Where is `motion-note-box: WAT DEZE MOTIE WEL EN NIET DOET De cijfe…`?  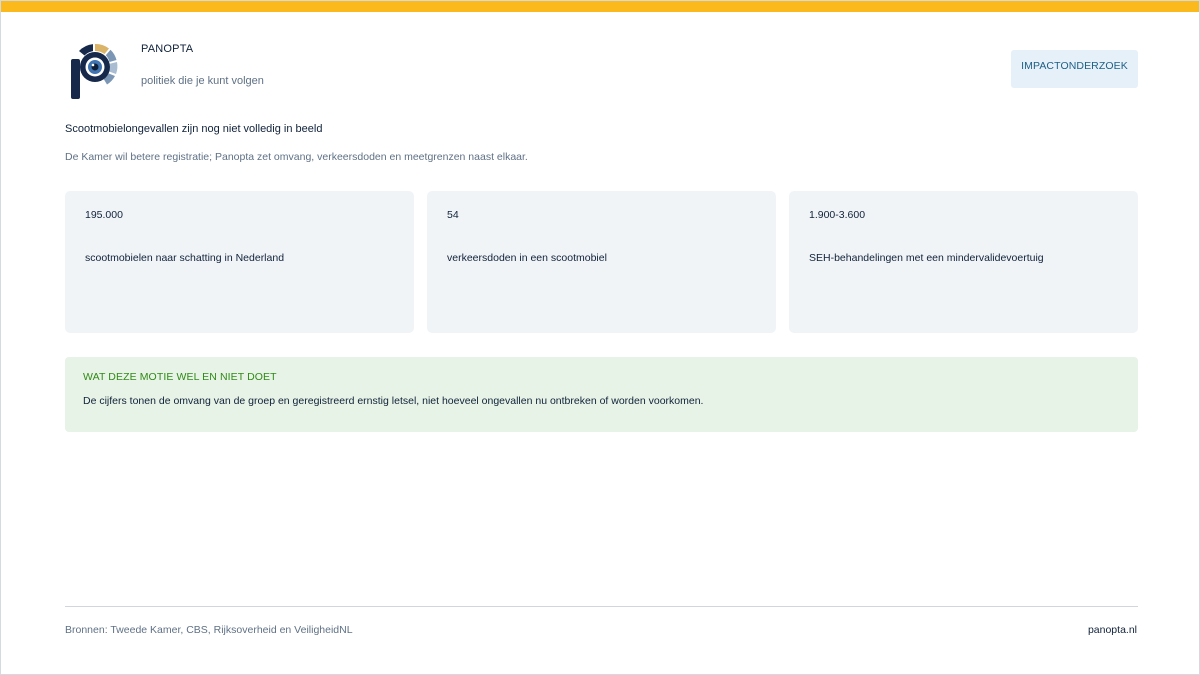
motion-note-box: WAT DEZE MOTIE WEL EN NIET DOET De cijfe… is located at coordinates (601, 394).